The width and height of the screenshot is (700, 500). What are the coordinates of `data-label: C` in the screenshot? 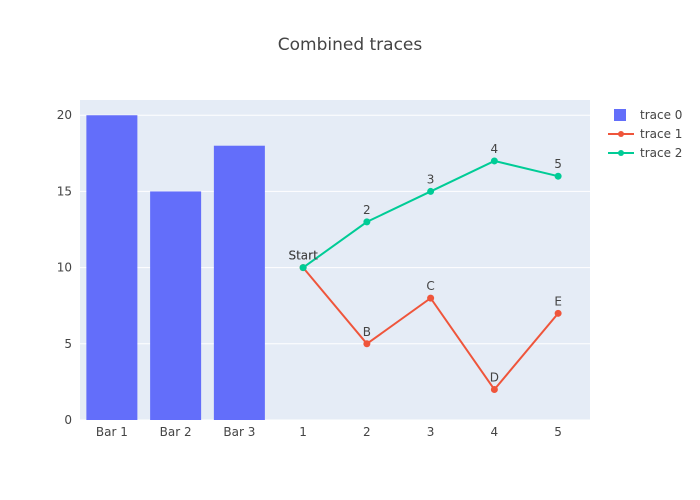 It's located at (430, 286).